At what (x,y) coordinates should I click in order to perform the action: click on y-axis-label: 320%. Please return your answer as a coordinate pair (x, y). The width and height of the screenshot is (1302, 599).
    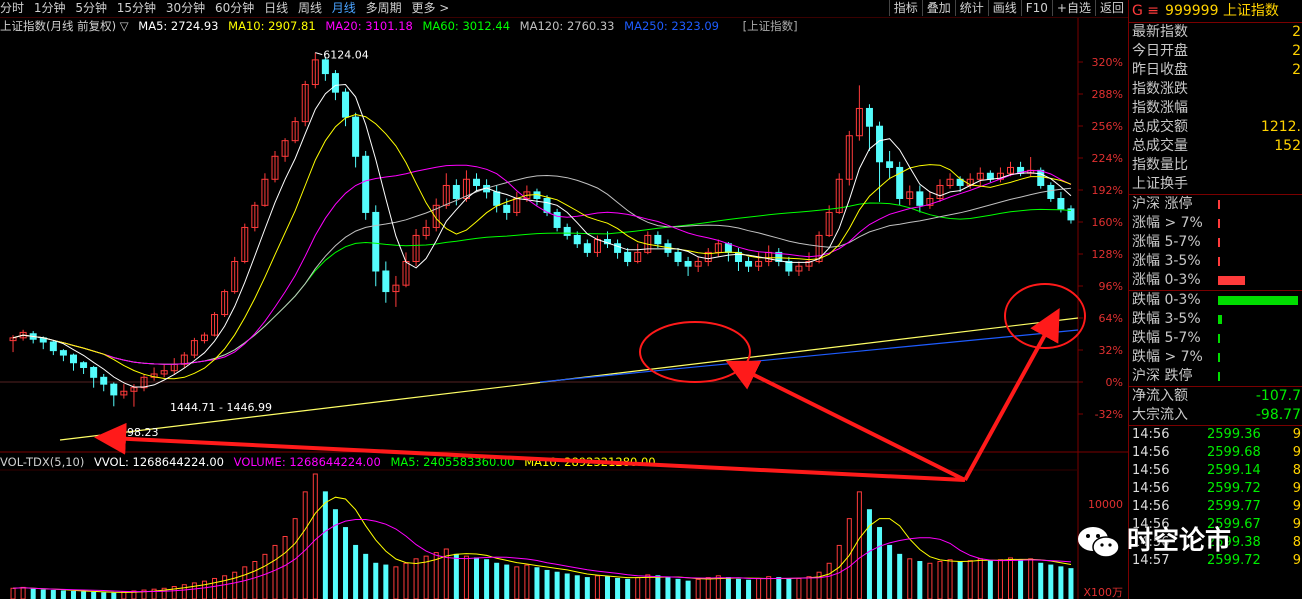
    Looking at the image, I should click on (1107, 62).